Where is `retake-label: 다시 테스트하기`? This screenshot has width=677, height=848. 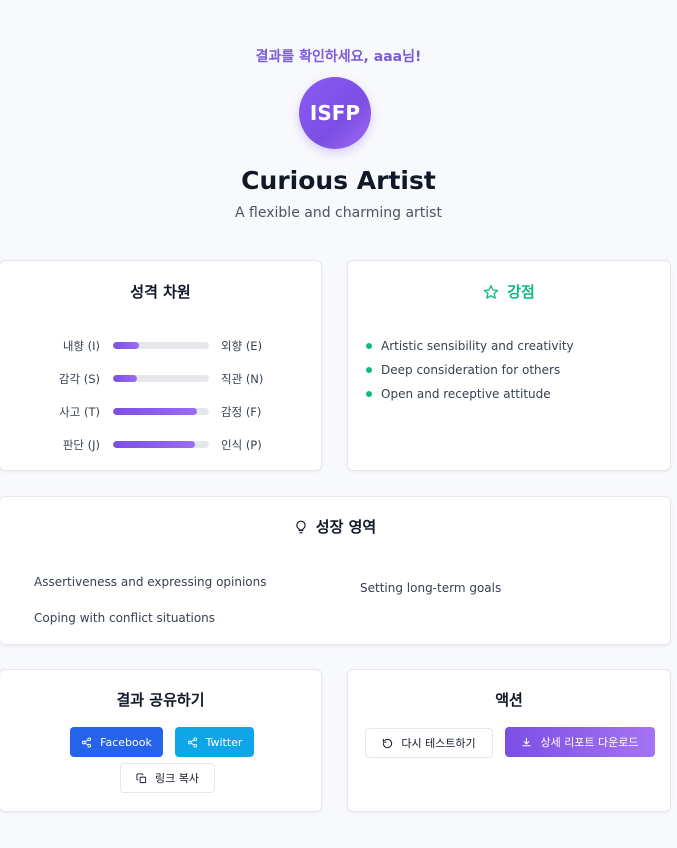 retake-label: 다시 테스트하기 is located at coordinates (438, 743).